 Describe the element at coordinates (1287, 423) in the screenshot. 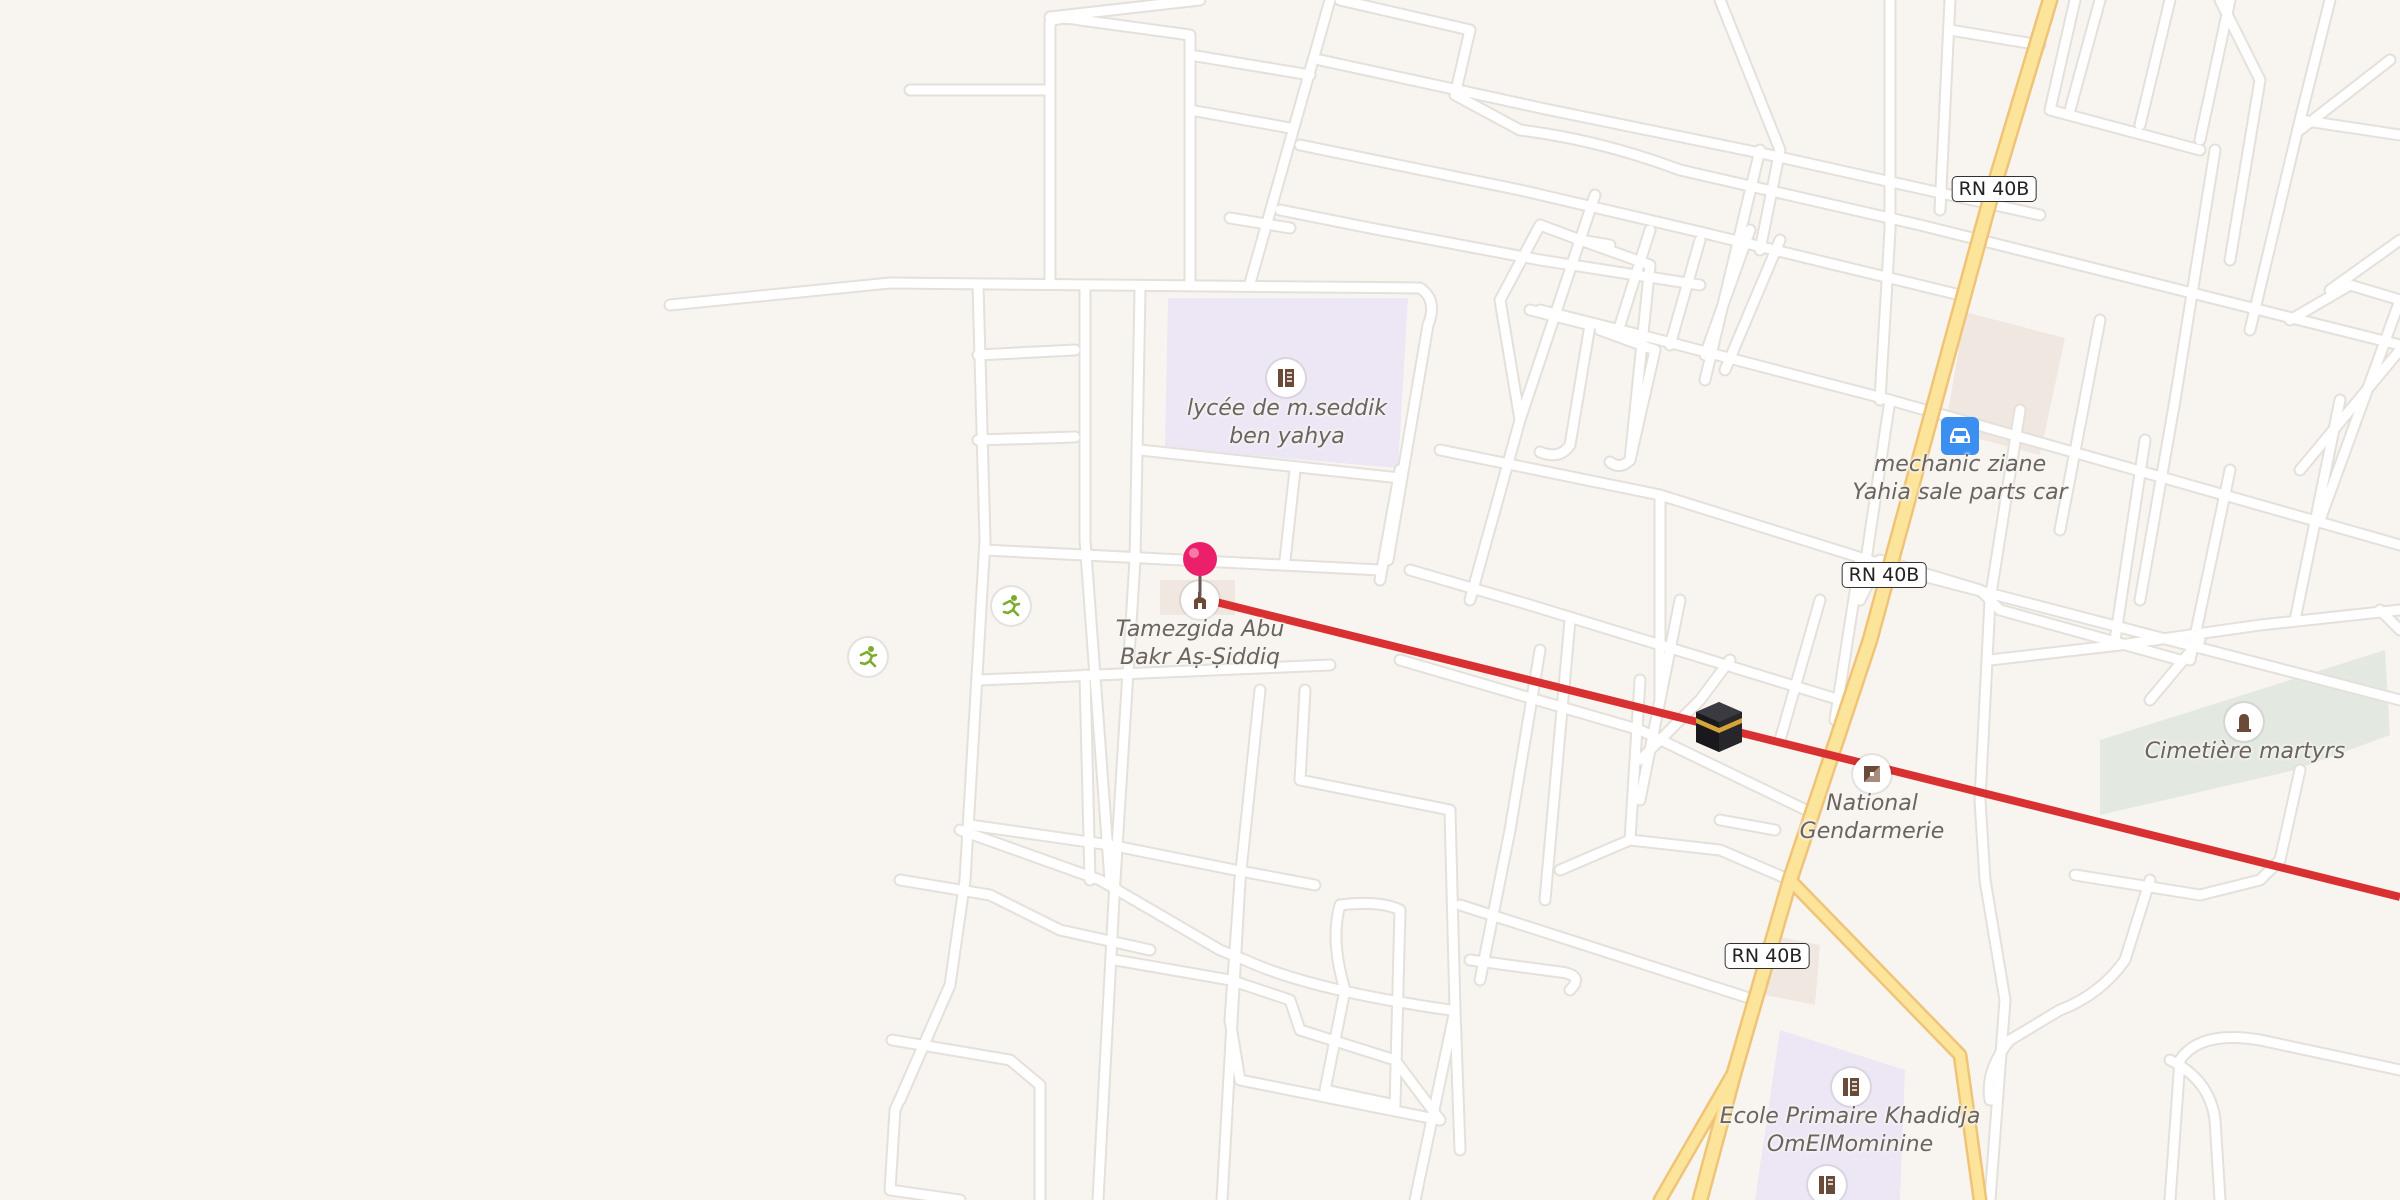

I see `place-label-lycee: lycée de m.seddik ben yahya` at that location.